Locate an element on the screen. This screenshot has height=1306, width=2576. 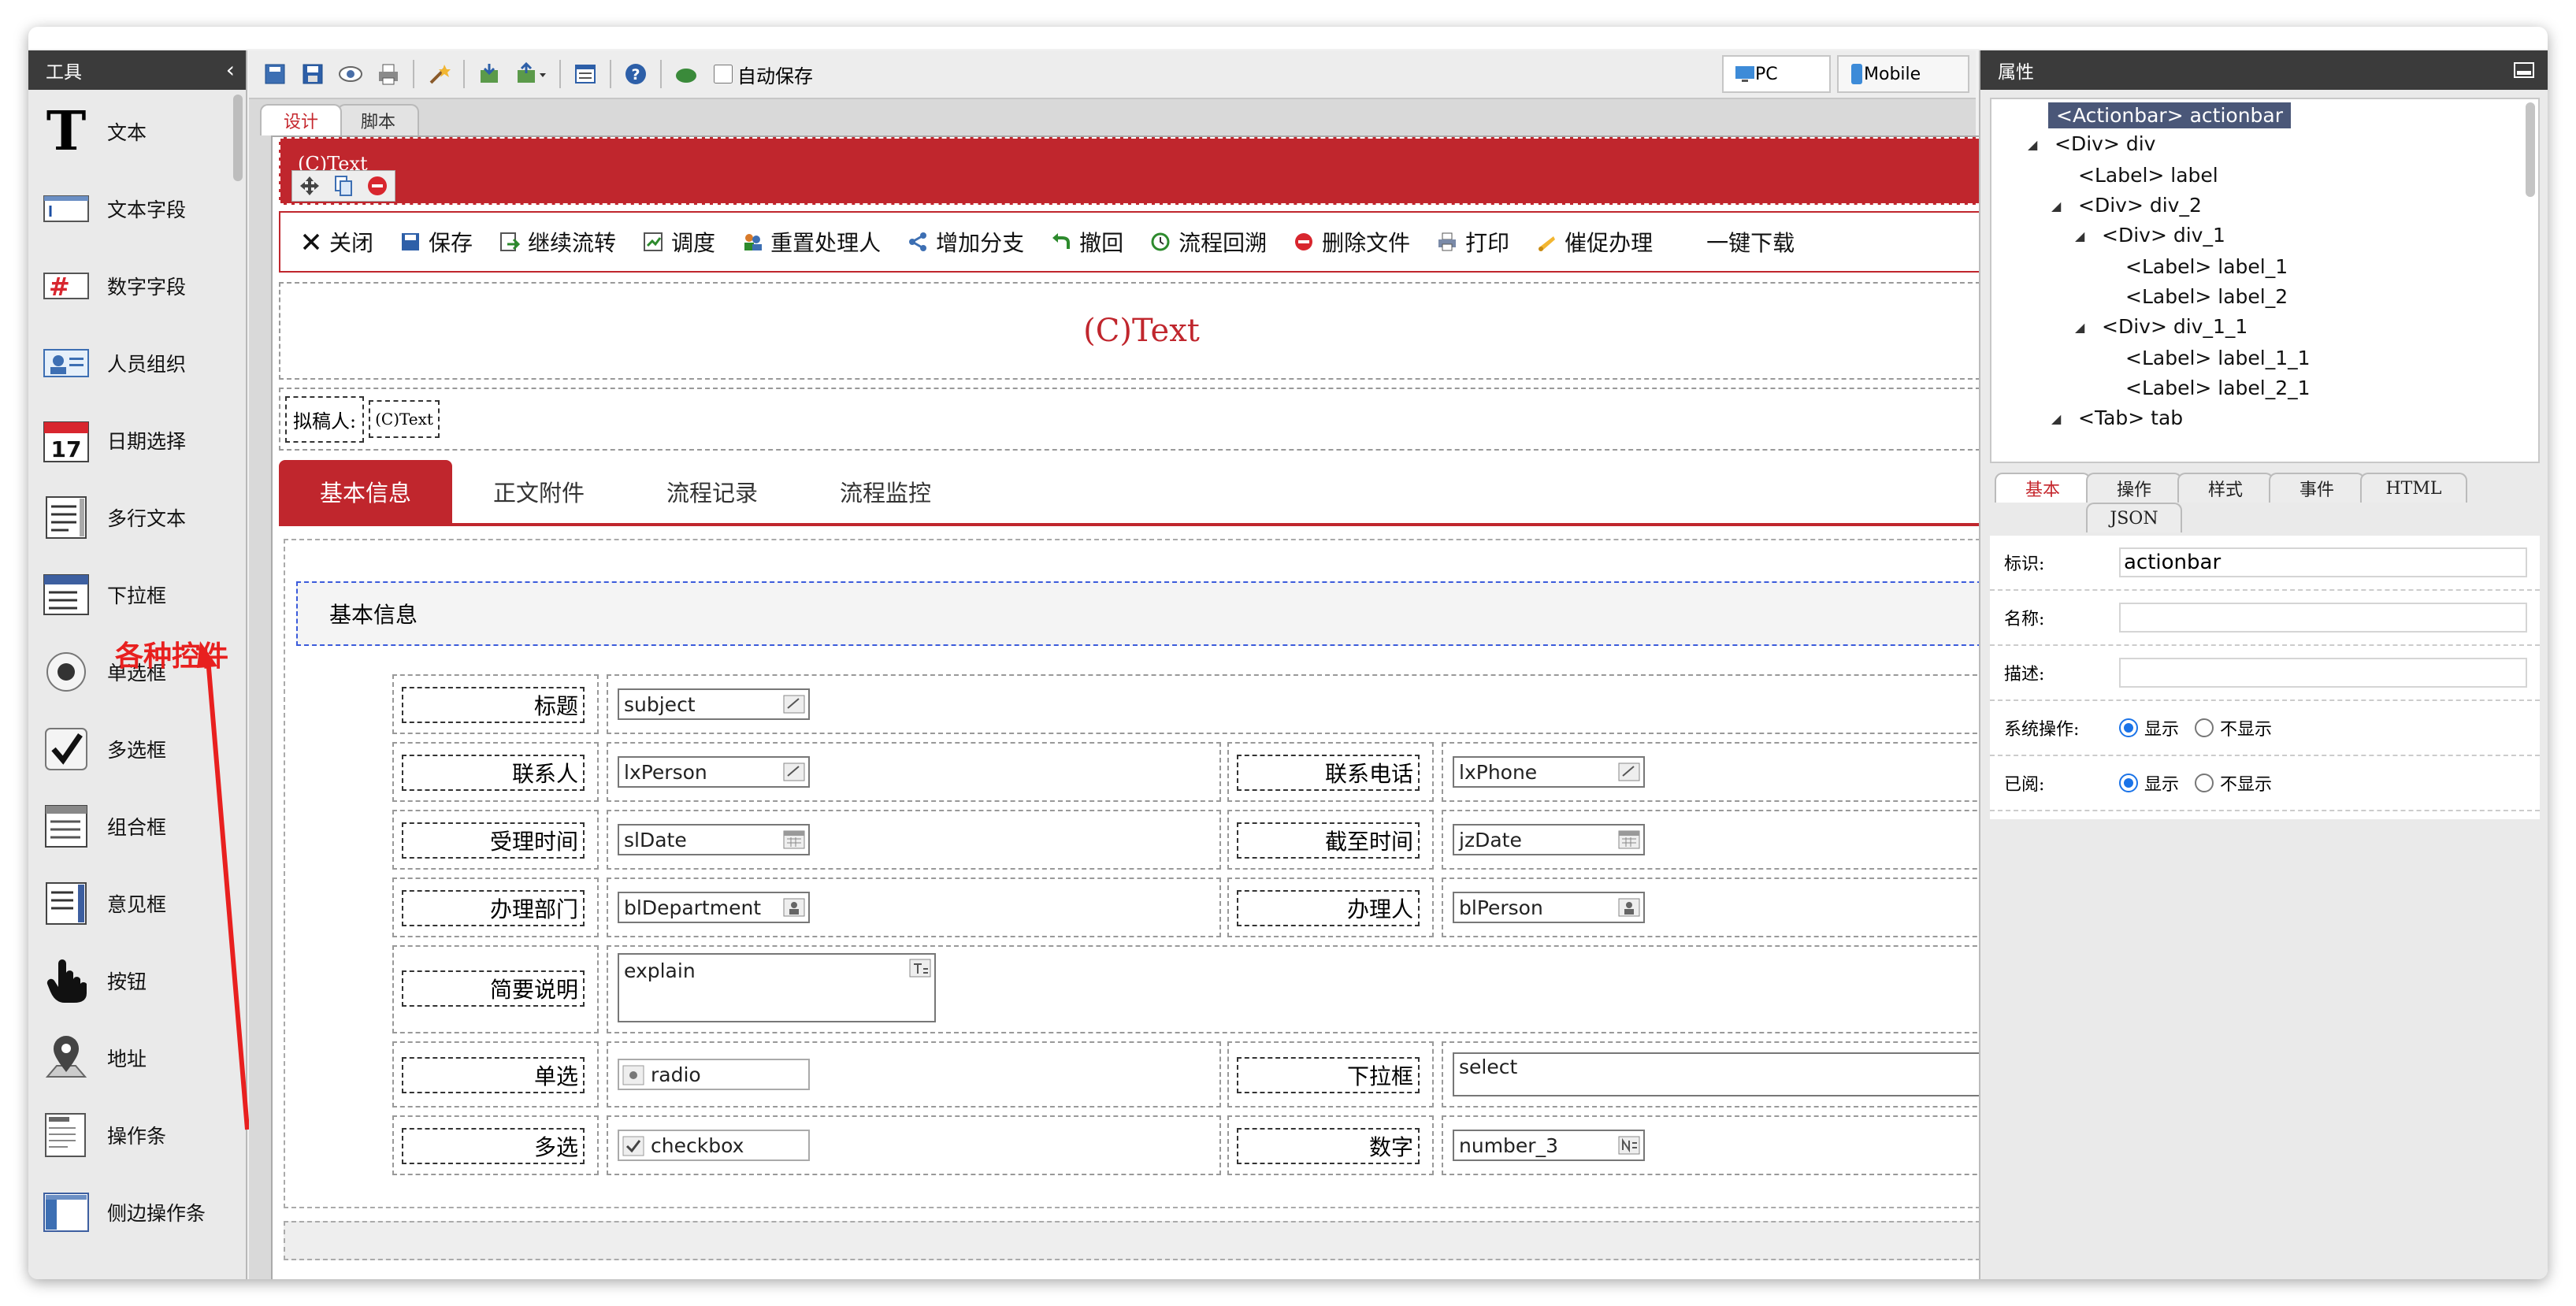
action-urge: 催促办理 is located at coordinates (1594, 242).